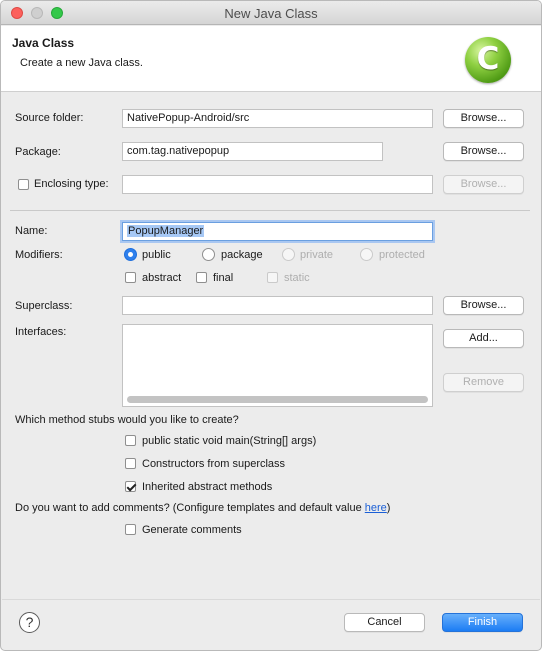 The width and height of the screenshot is (542, 651). What do you see at coordinates (38, 152) in the screenshot?
I see `package-label: Package:` at bounding box center [38, 152].